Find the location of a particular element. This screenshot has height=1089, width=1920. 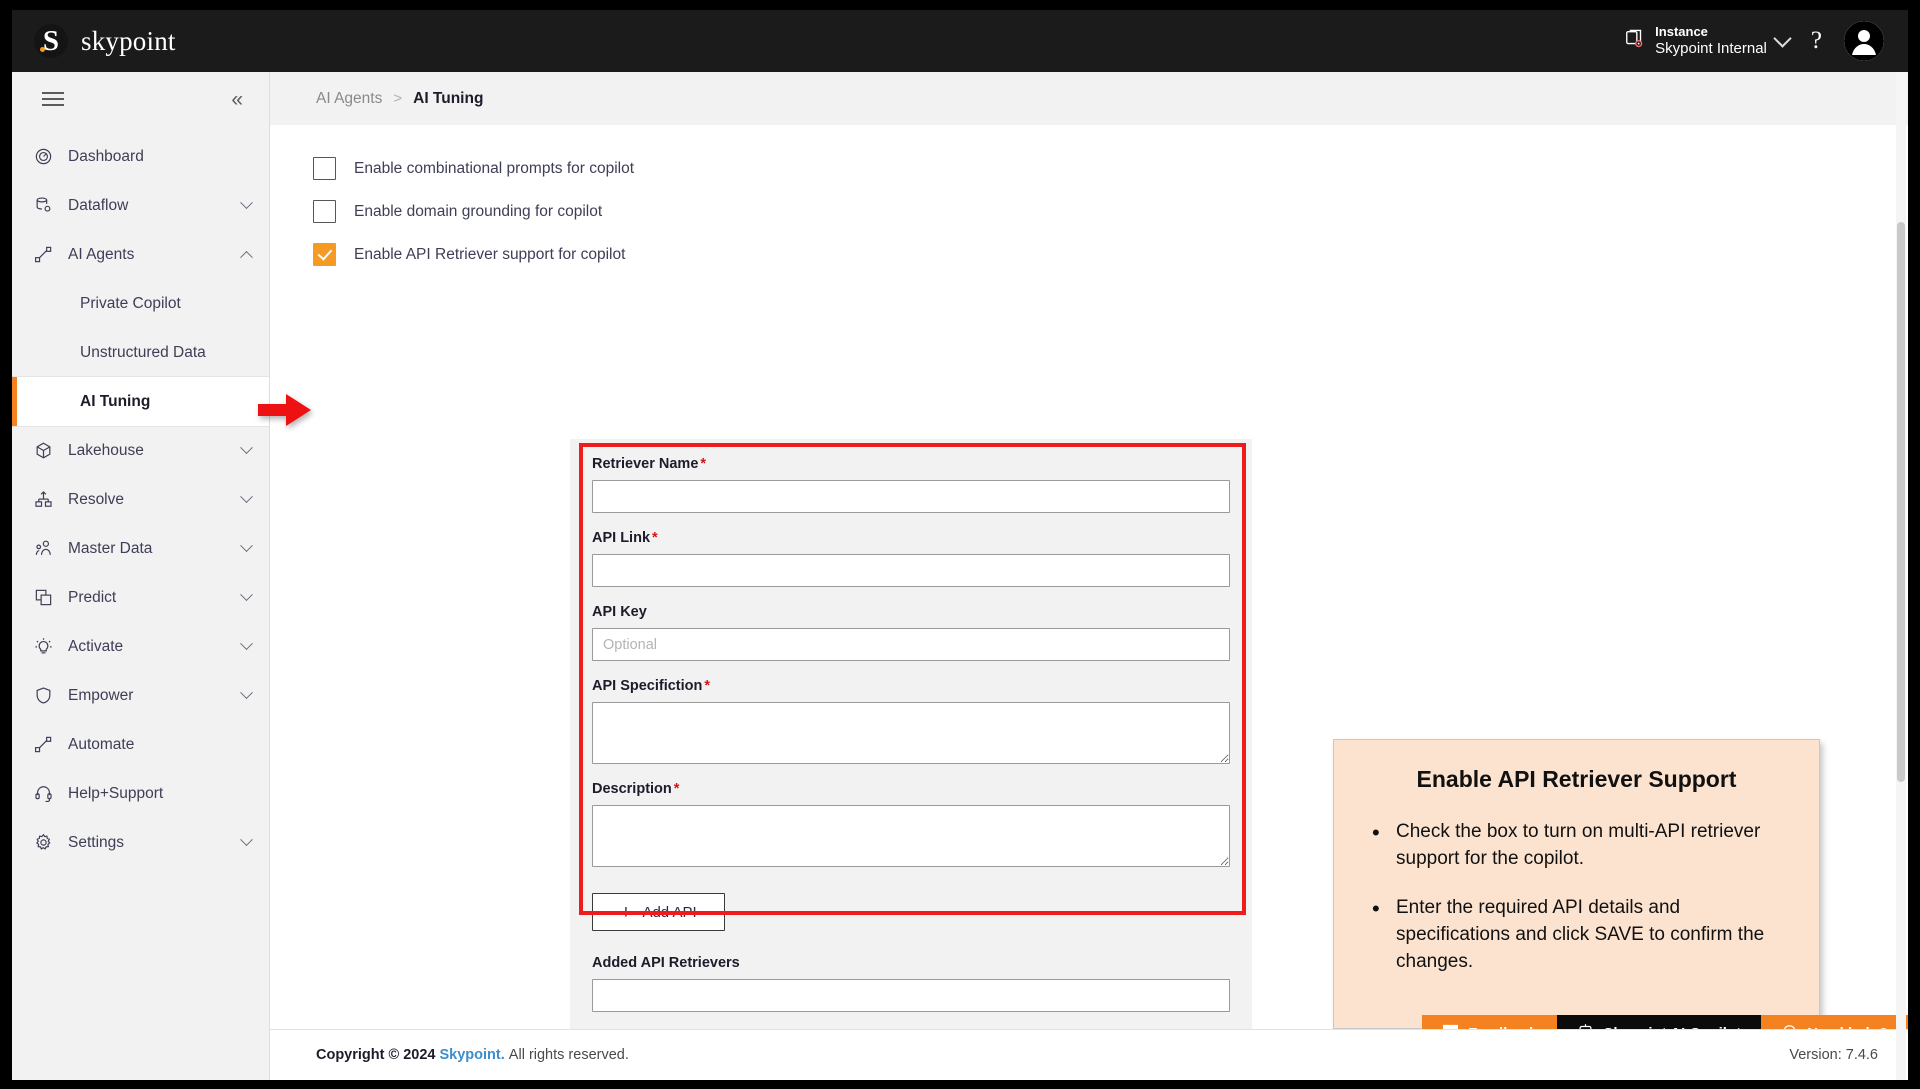

avatar is located at coordinates (1864, 41).